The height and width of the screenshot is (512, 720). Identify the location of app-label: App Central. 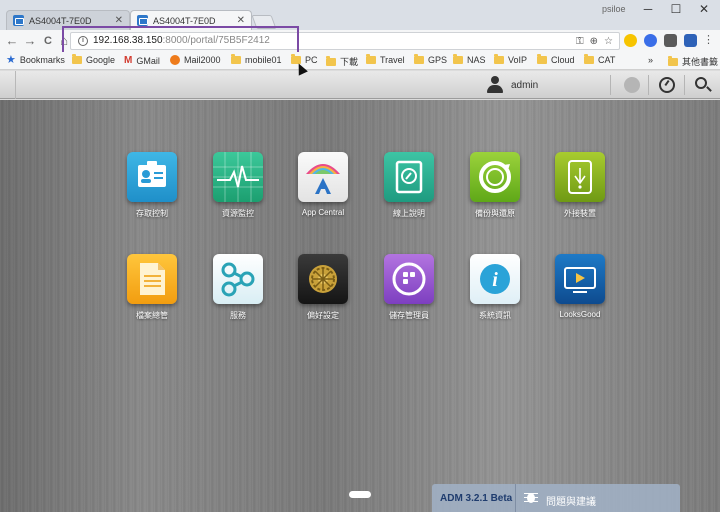
(323, 212).